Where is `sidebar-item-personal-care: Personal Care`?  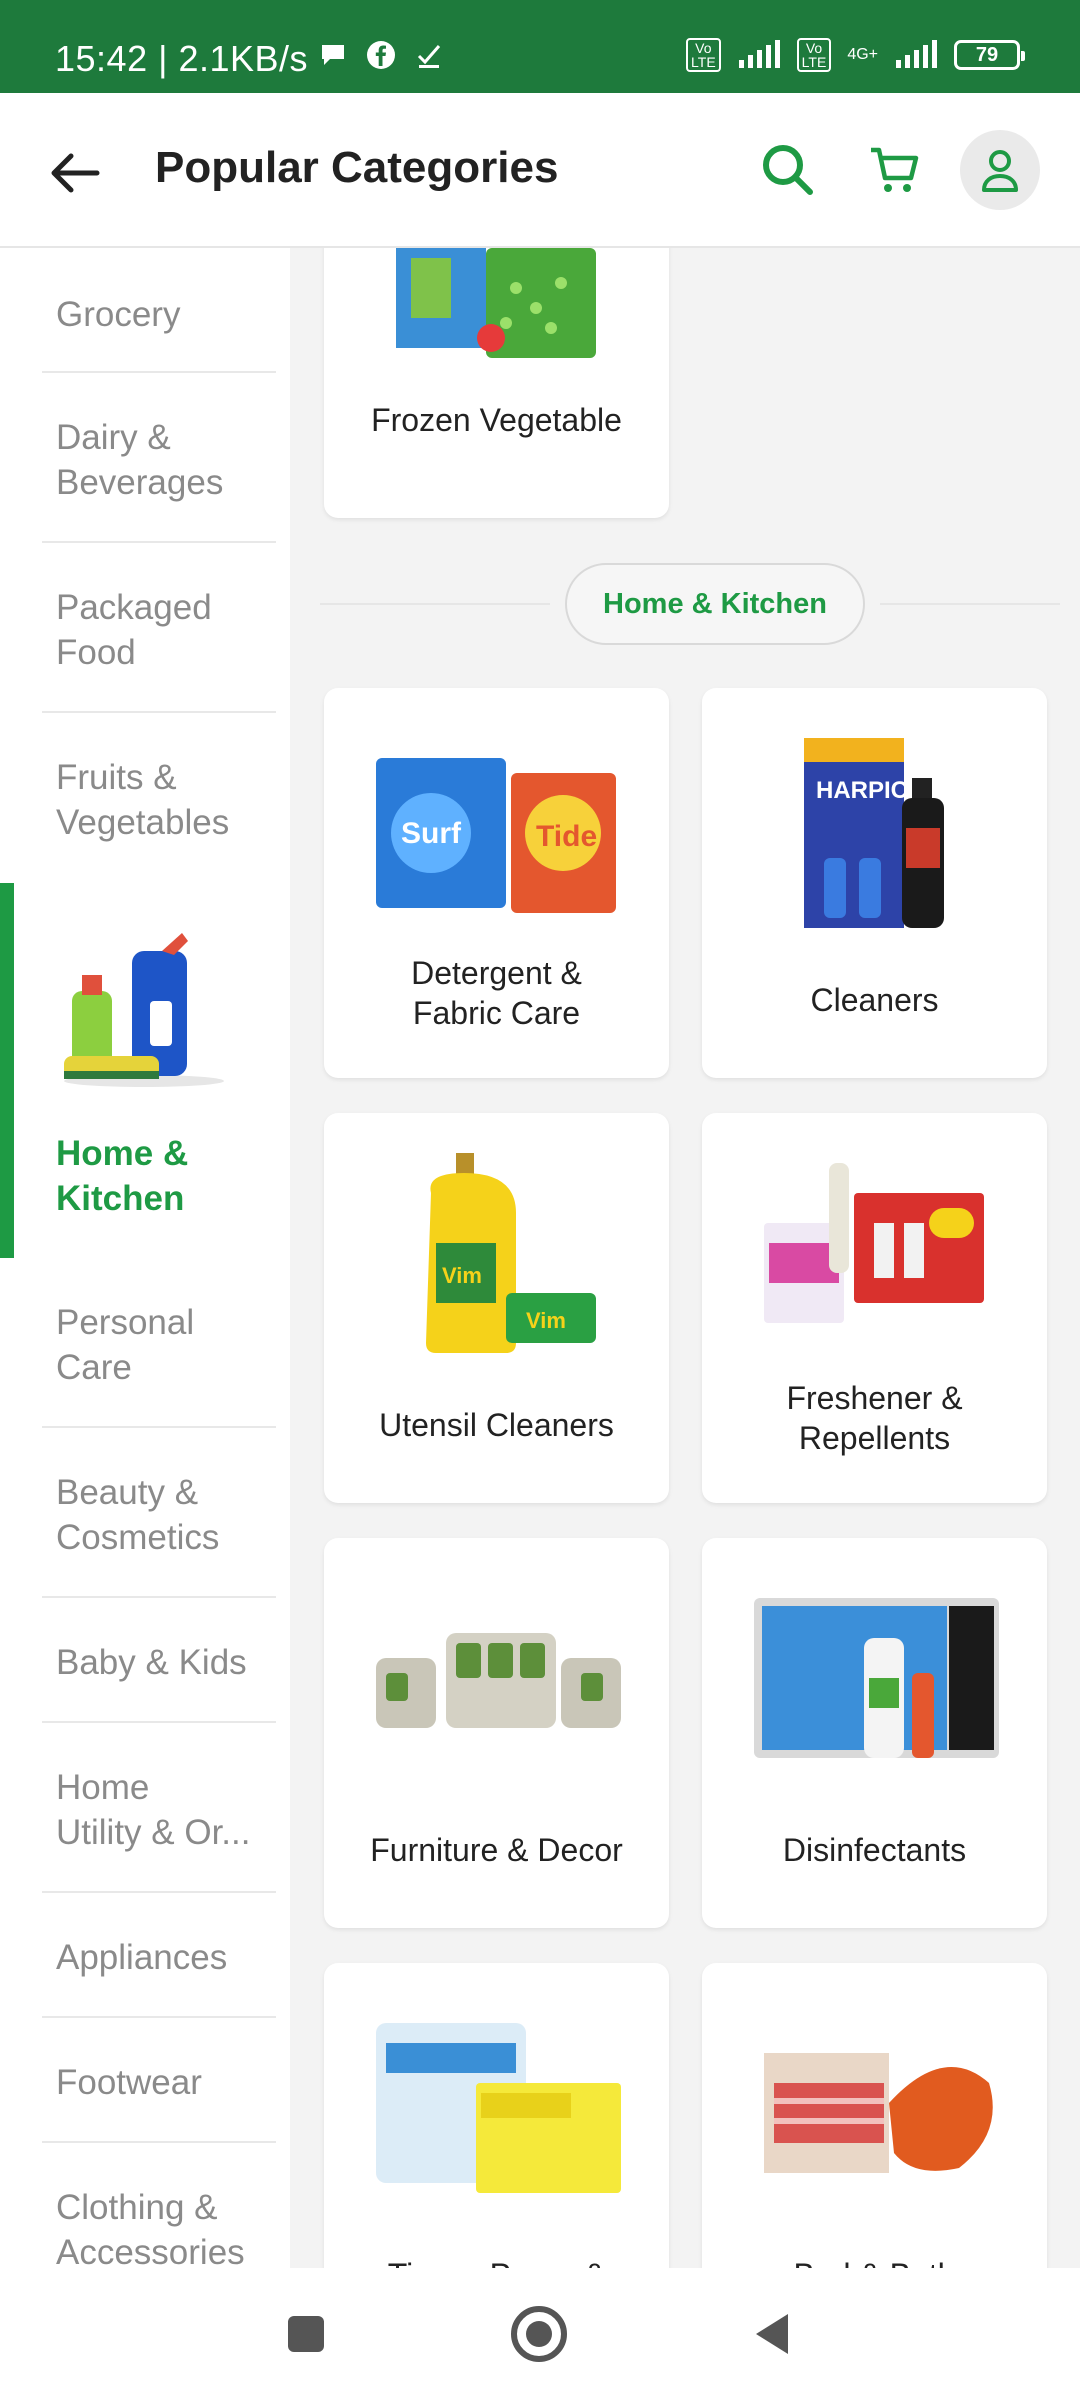
sidebar-item-personal-care: Personal Care is located at coordinates (145, 1343).